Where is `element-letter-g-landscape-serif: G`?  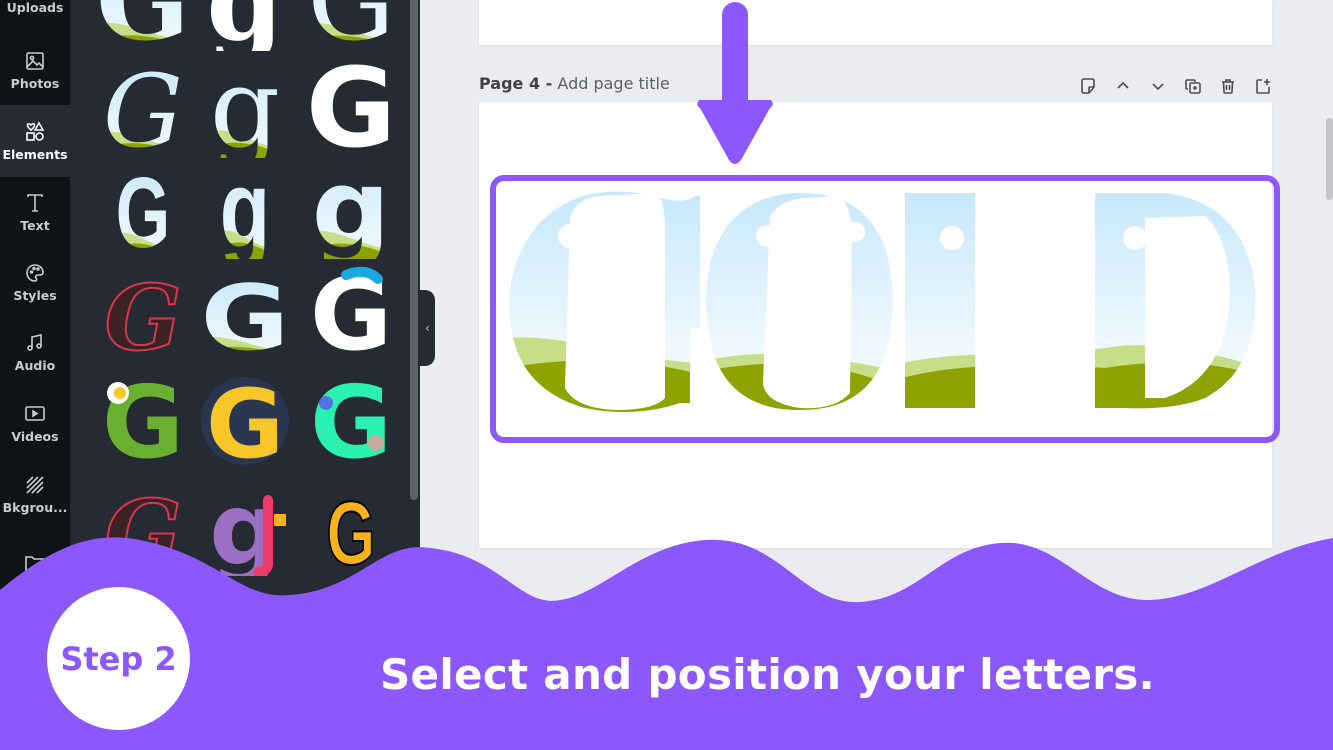 element-letter-g-landscape-serif: G is located at coordinates (143, 25).